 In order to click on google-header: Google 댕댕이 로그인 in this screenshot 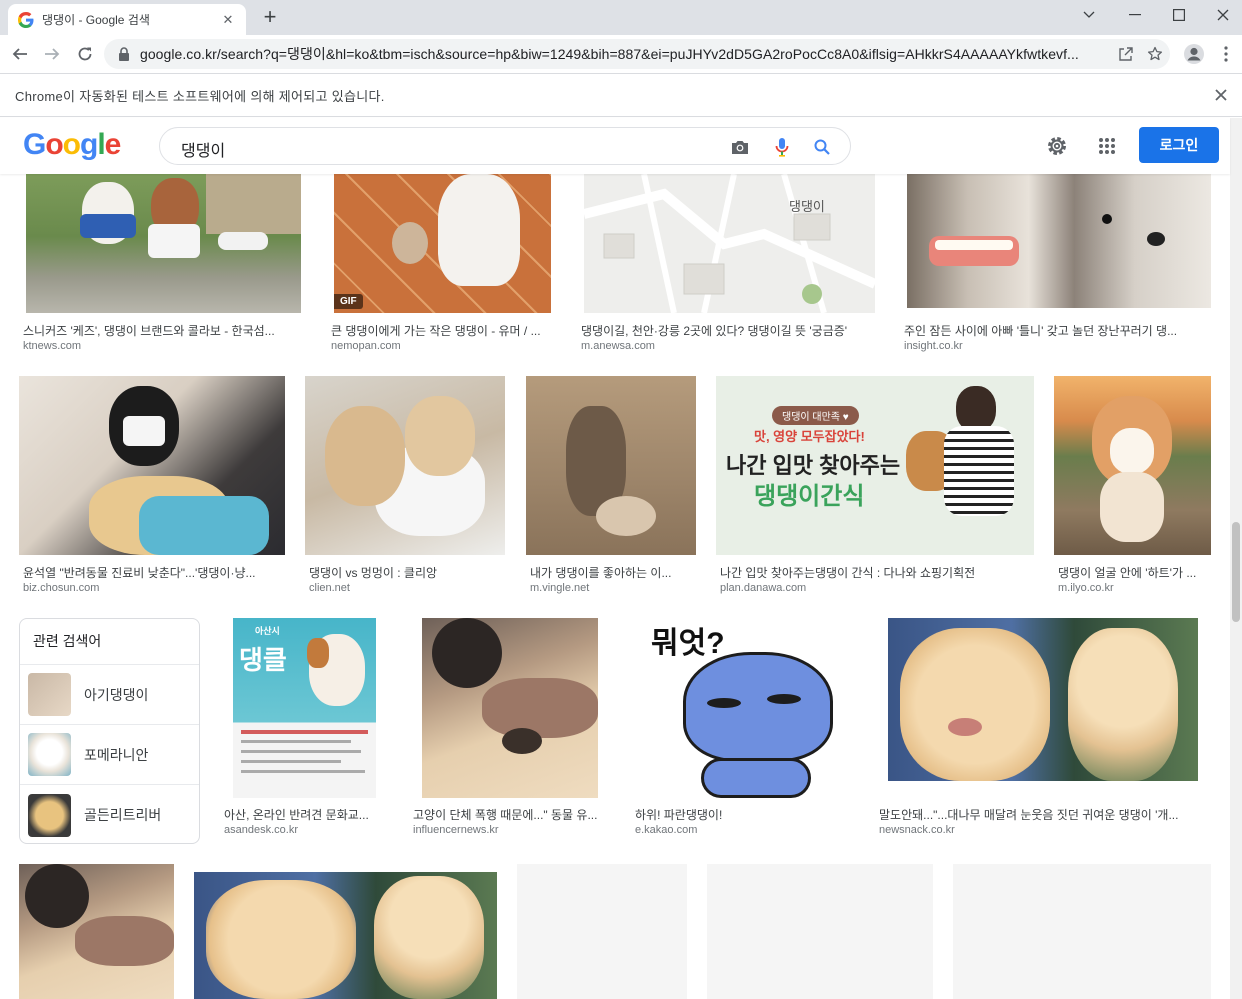, I will do `click(615, 146)`.